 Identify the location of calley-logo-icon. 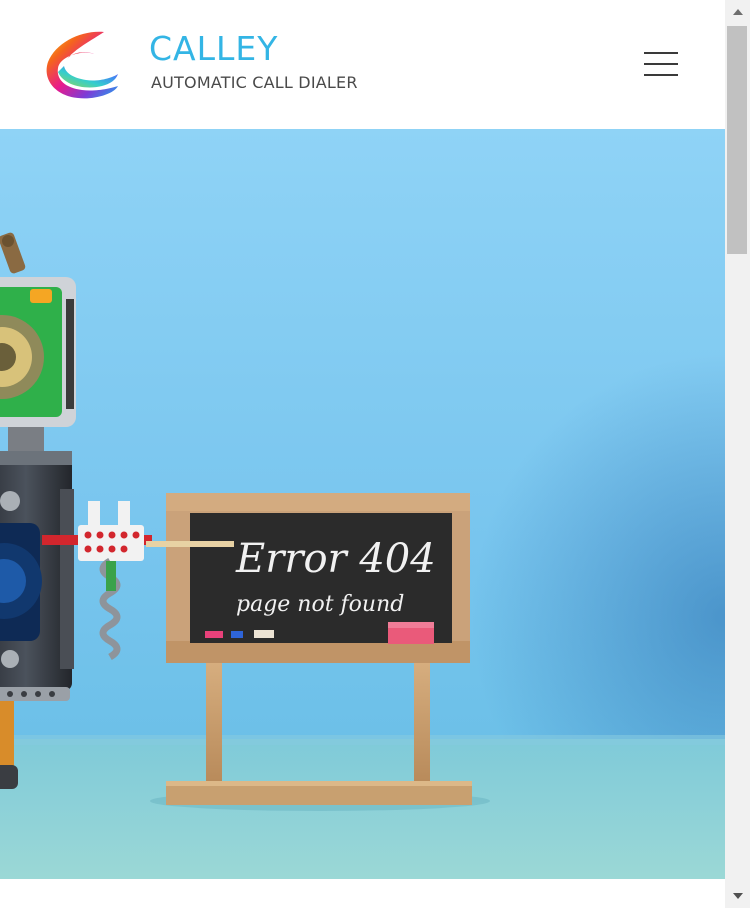
(82, 65).